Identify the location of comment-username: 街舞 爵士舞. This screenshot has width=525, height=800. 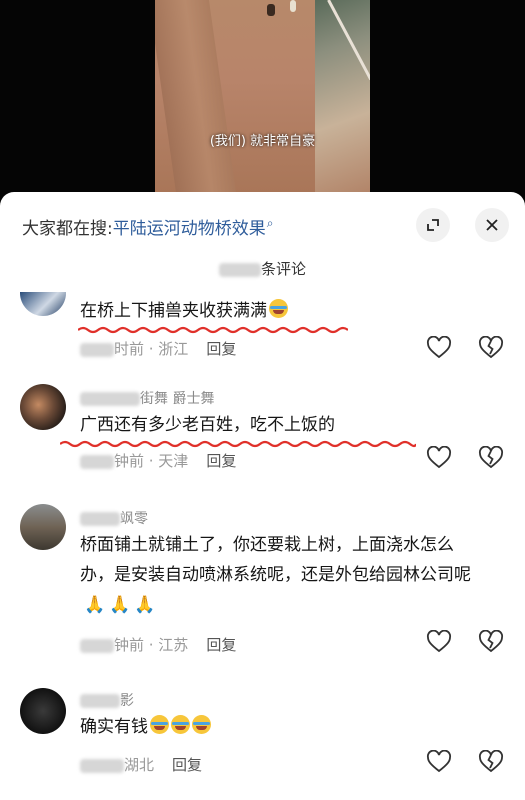
(147, 398).